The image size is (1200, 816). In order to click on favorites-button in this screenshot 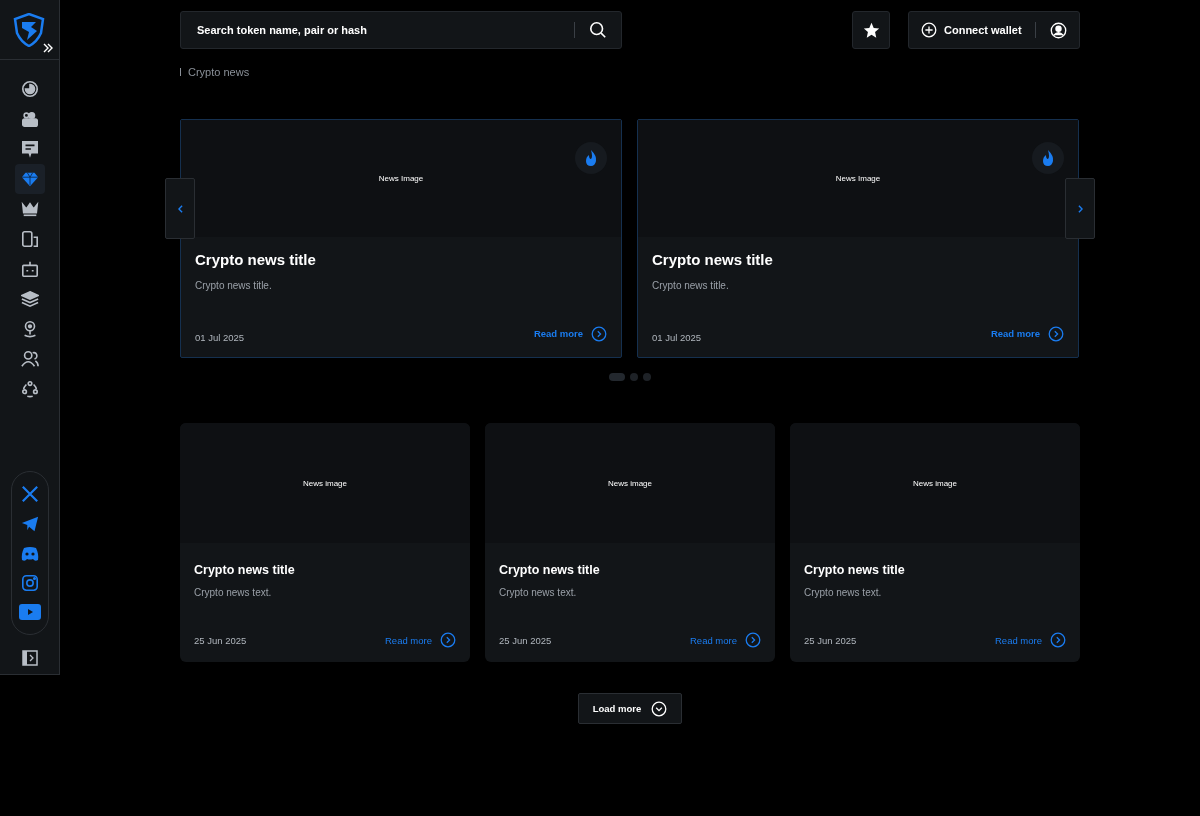, I will do `click(871, 30)`.